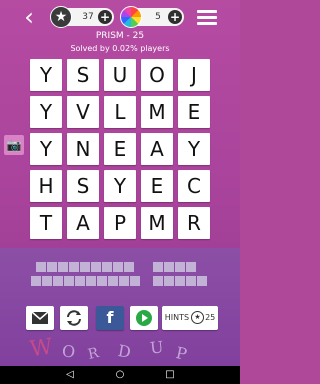 The height and width of the screenshot is (384, 320). What do you see at coordinates (194, 75) in the screenshot?
I see `letter-tile: J` at bounding box center [194, 75].